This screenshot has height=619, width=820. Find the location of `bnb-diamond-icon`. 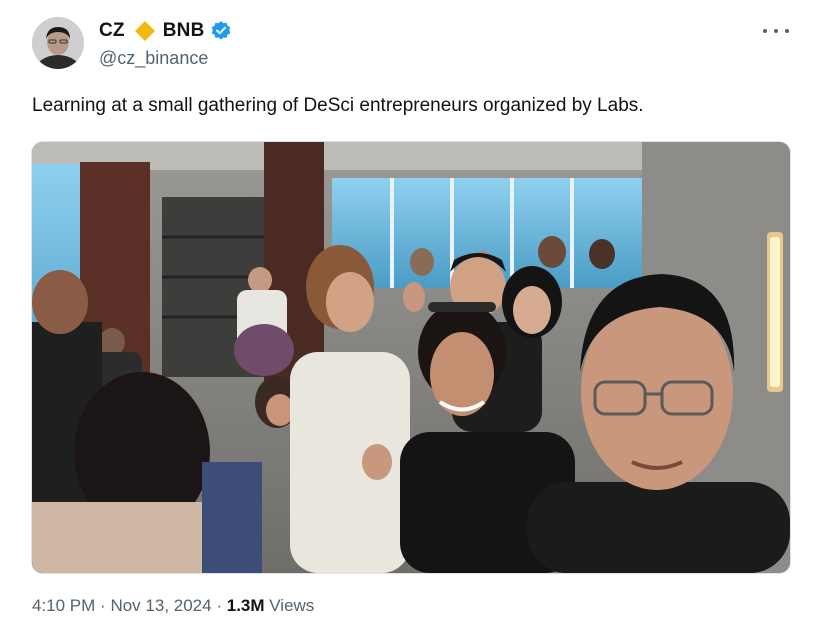

bnb-diamond-icon is located at coordinates (145, 31).